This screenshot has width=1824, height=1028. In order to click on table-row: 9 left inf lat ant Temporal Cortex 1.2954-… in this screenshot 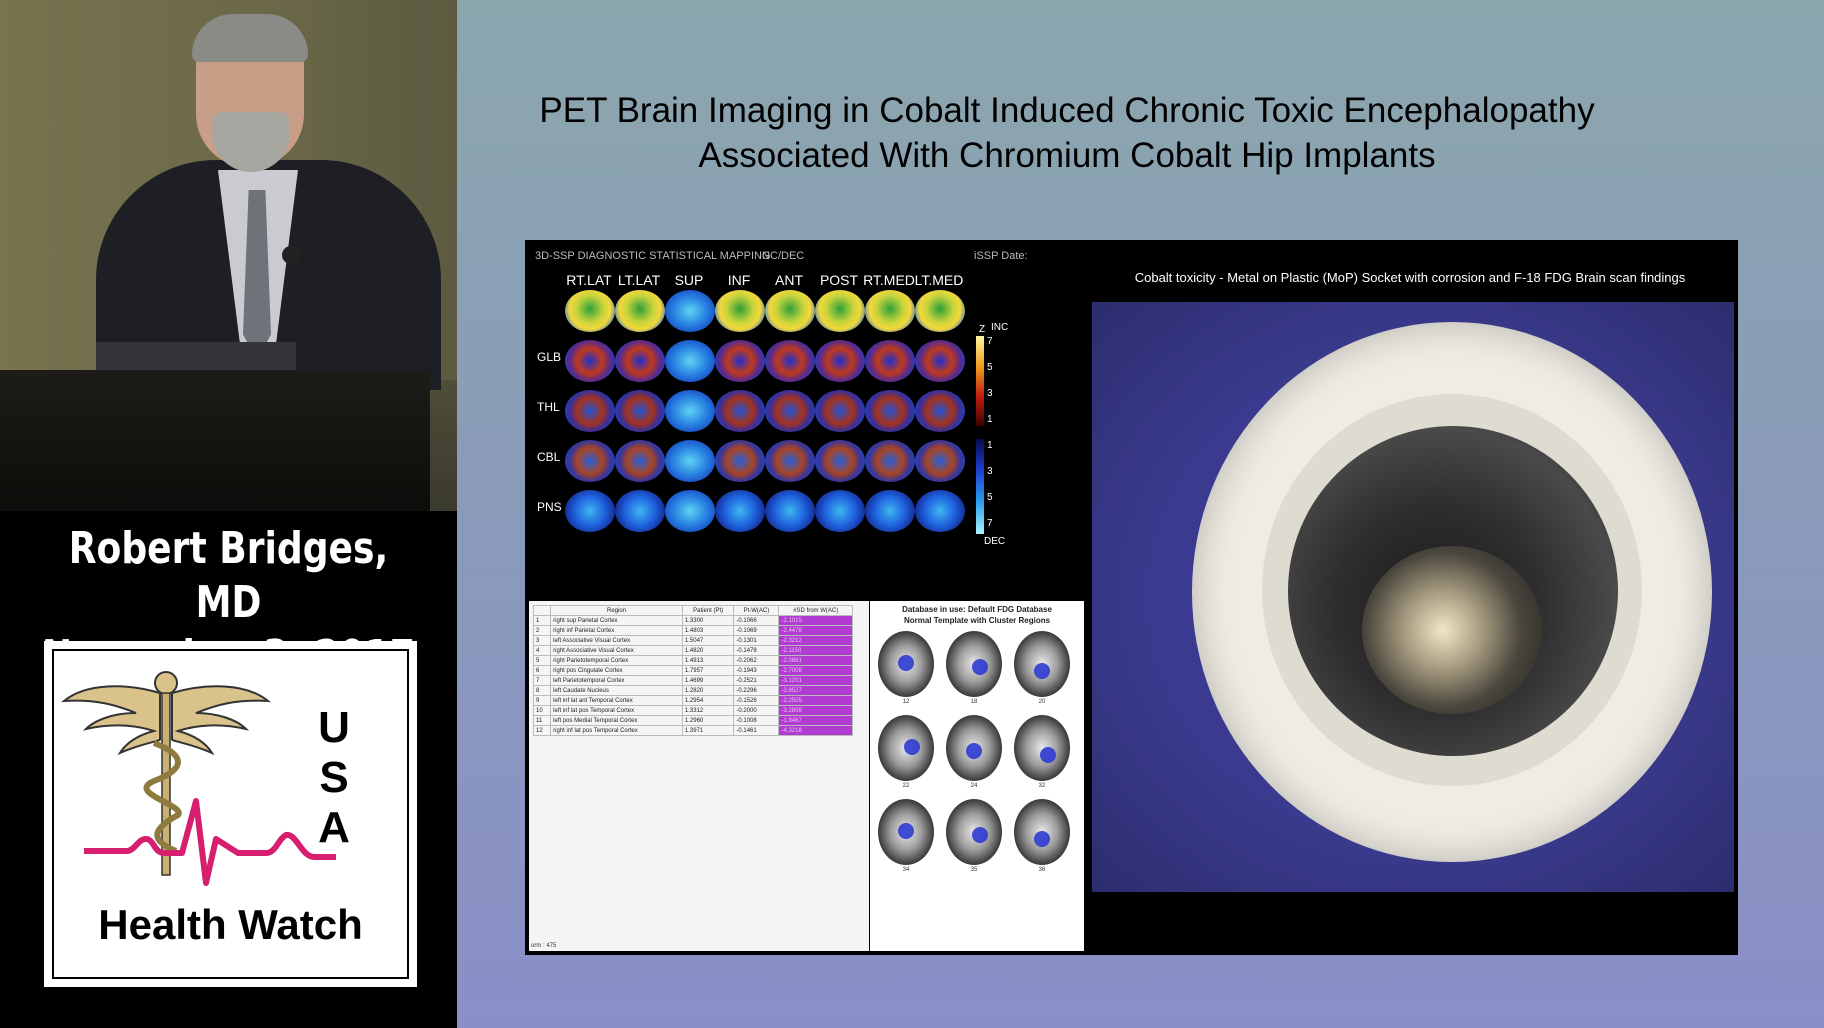, I will do `click(692, 700)`.